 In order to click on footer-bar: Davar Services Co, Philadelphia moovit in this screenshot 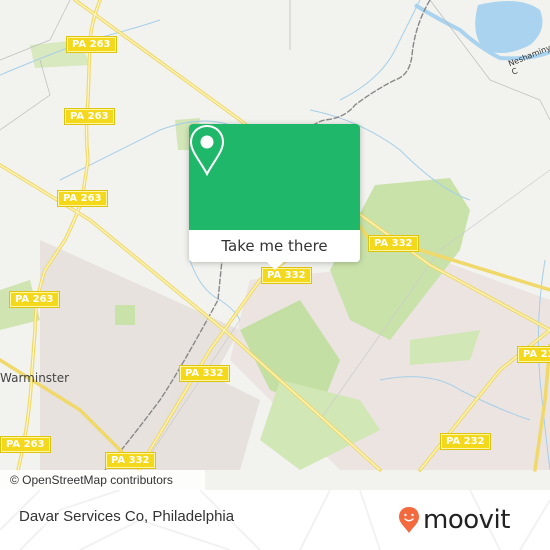, I will do `click(275, 520)`.